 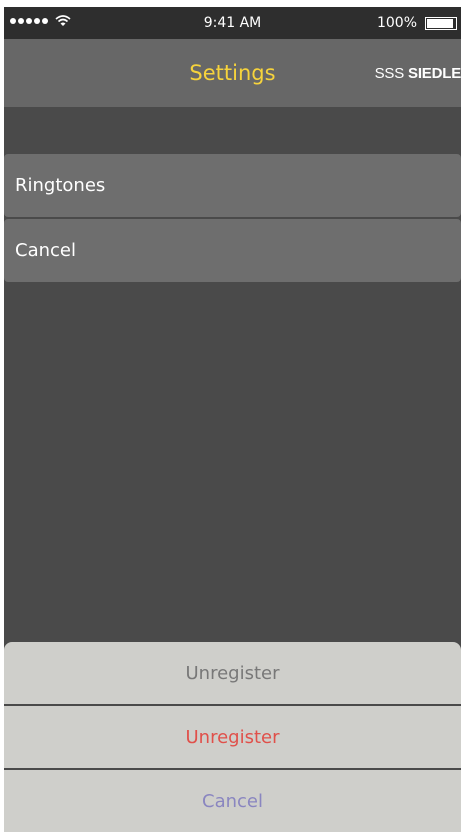 What do you see at coordinates (232, 73) in the screenshot?
I see `navigation-bar: Settings SSS SIEDLE` at bounding box center [232, 73].